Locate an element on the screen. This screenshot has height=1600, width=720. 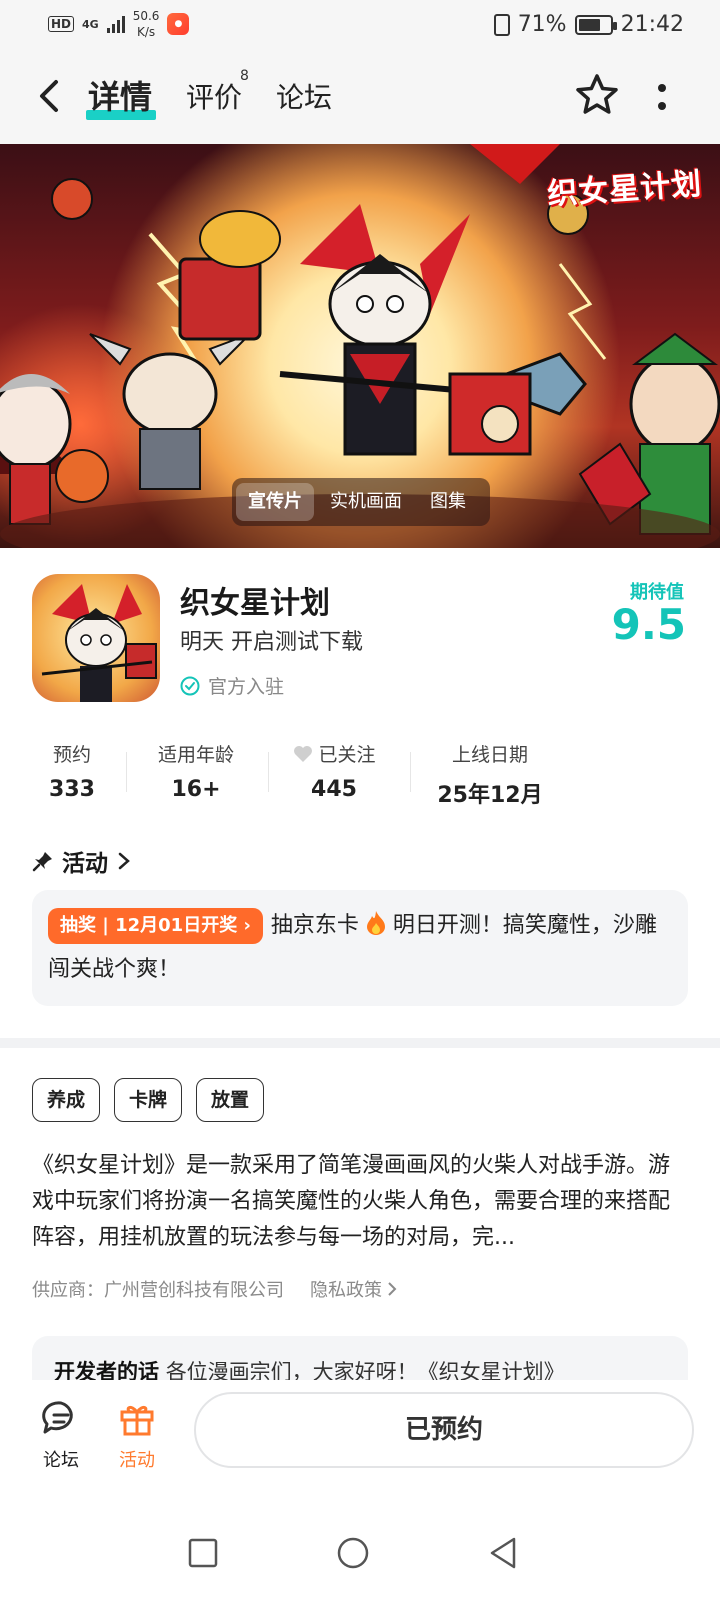
back-icon is located at coordinates (52, 96).